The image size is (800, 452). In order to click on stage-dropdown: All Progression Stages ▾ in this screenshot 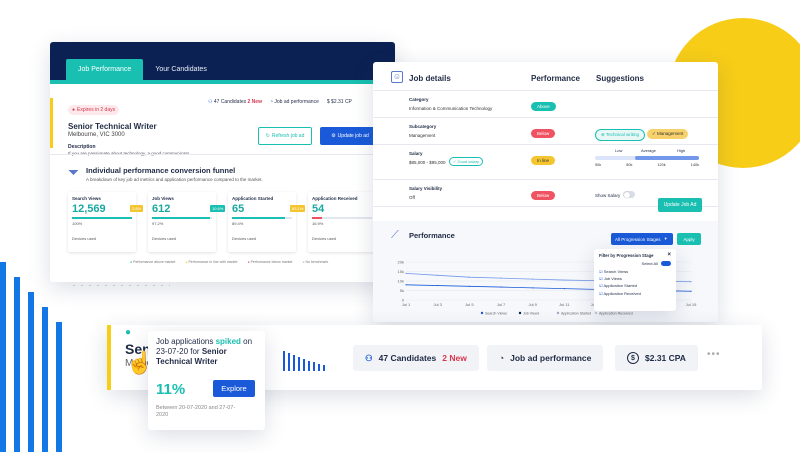, I will do `click(642, 239)`.